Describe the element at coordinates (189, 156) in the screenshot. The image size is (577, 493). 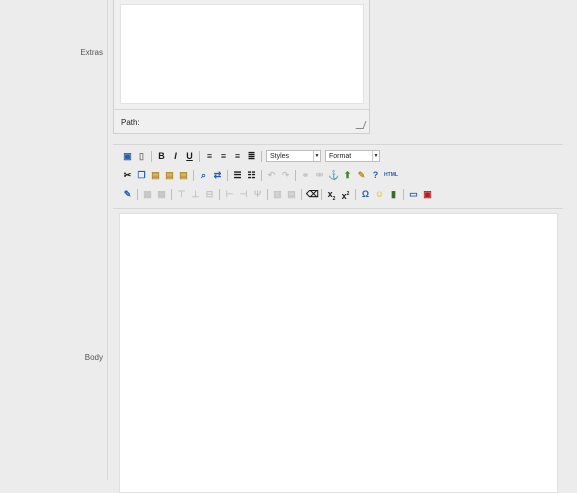
I see `underline-button: U` at that location.